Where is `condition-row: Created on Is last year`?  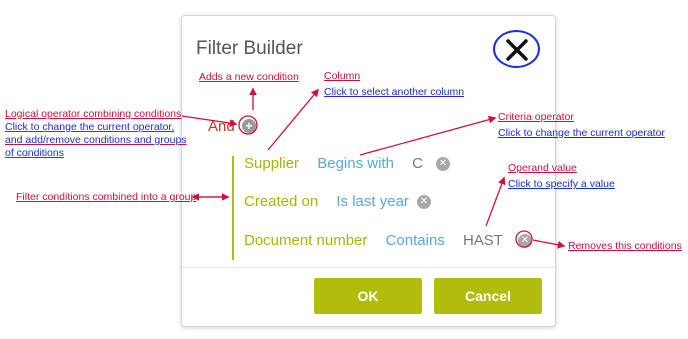
condition-row: Created on Is last year is located at coordinates (326, 201).